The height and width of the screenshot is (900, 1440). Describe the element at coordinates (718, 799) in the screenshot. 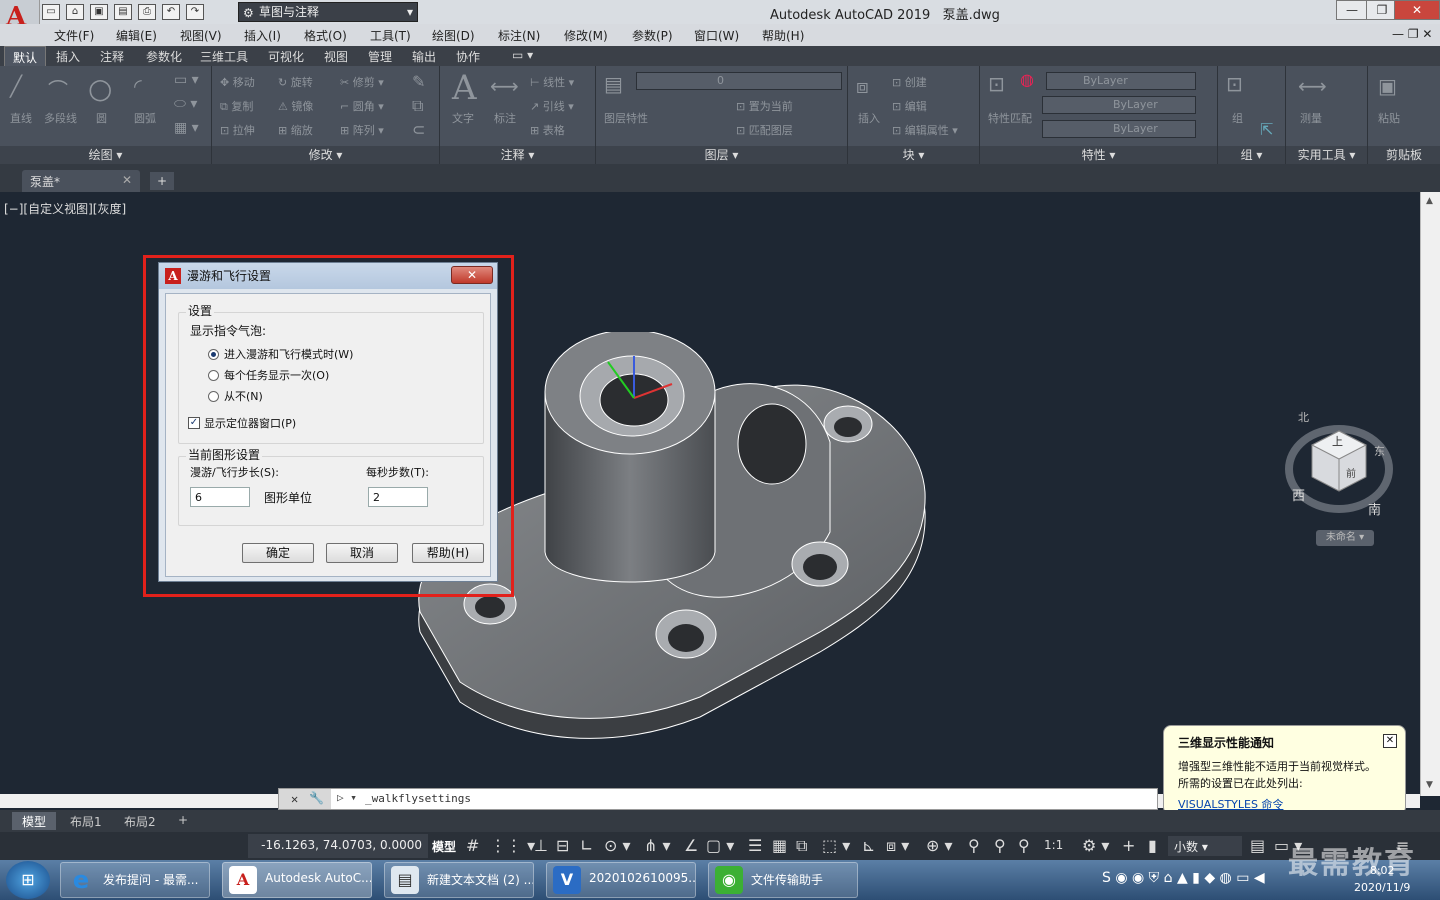

I see `command-line: ✕ 🔧 ▷ ▾ _walkflysettings` at that location.